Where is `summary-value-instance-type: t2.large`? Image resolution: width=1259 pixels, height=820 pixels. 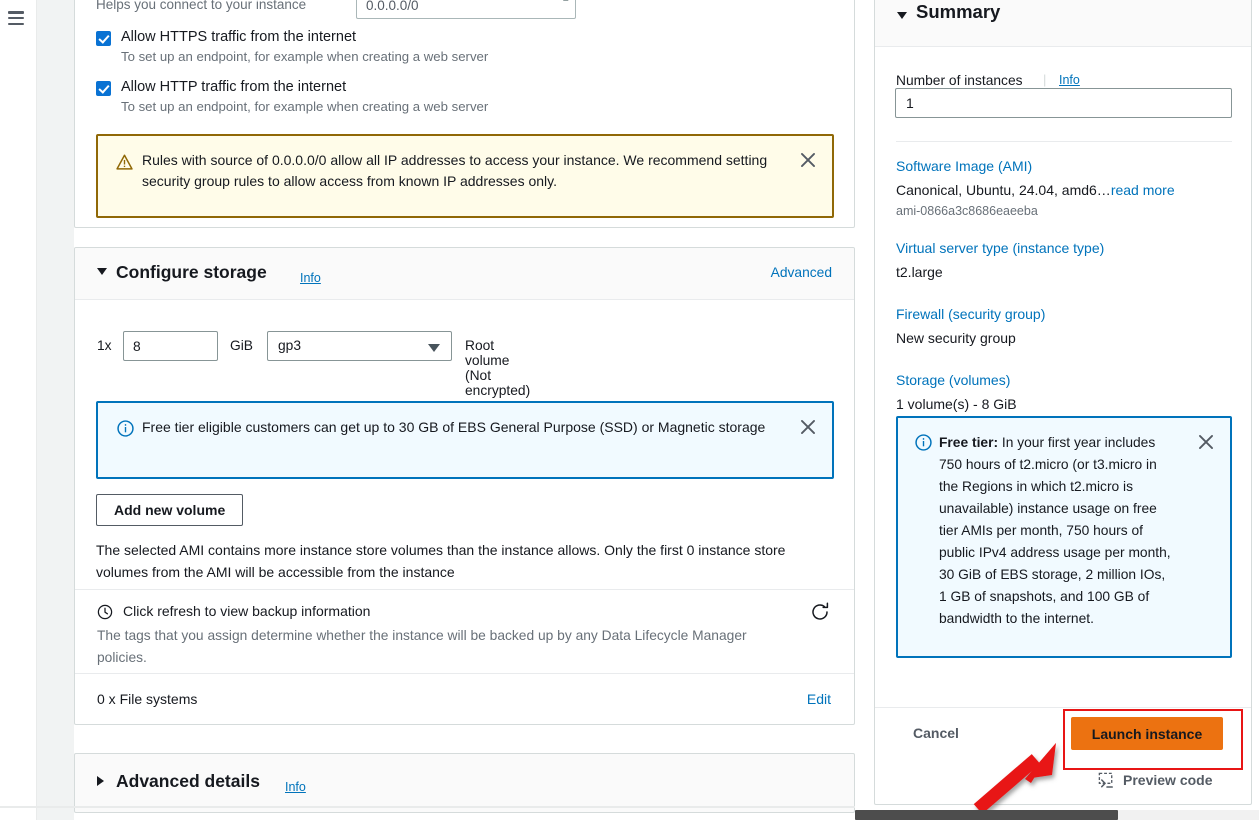 summary-value-instance-type: t2.large is located at coordinates (919, 272).